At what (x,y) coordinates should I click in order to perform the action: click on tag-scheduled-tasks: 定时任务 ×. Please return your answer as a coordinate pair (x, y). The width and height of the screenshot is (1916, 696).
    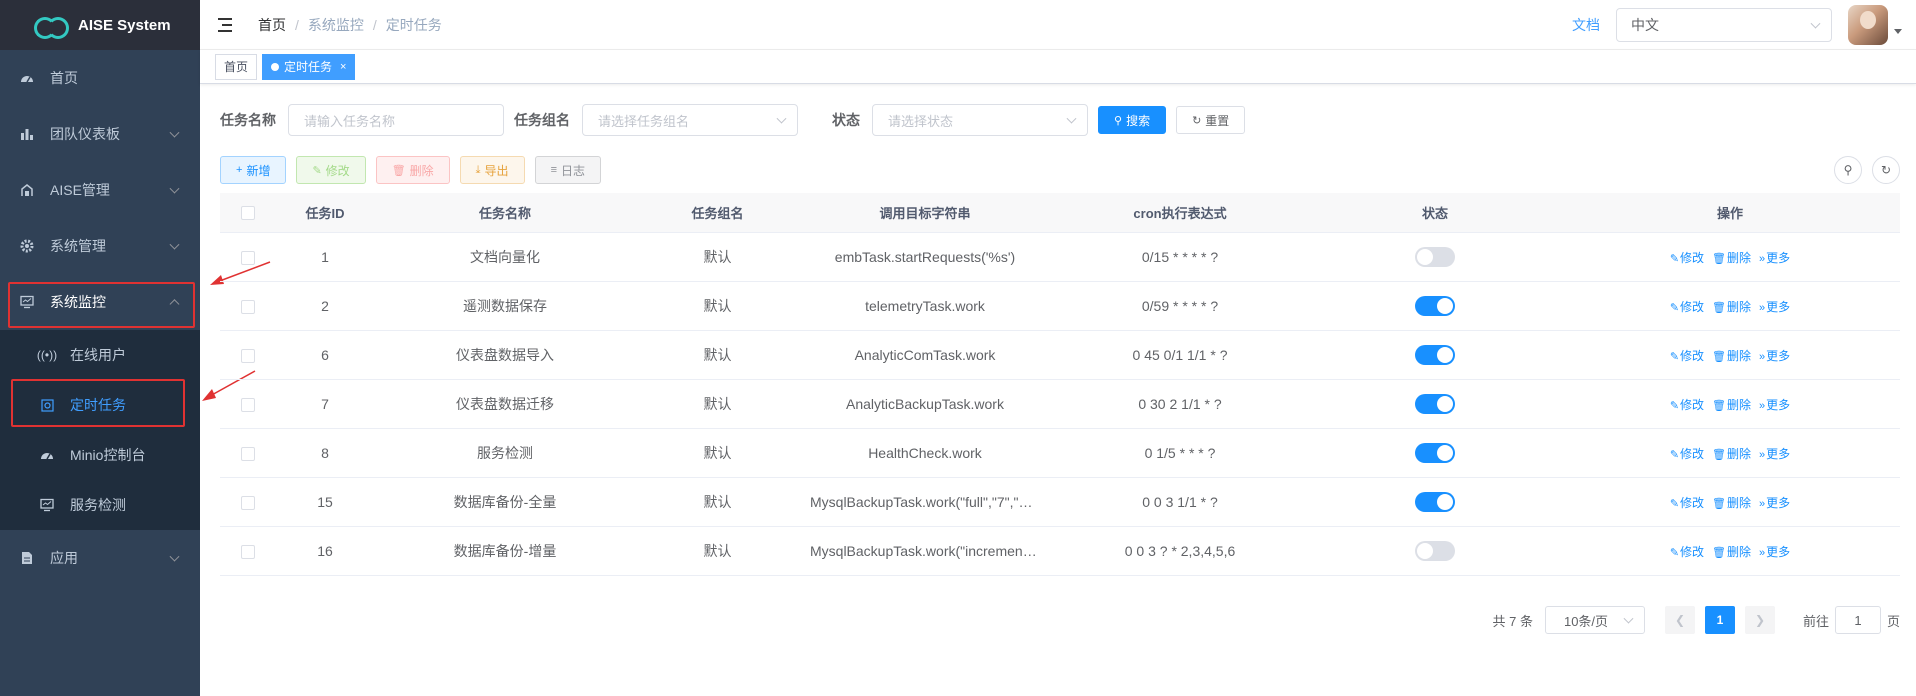
    Looking at the image, I should click on (309, 66).